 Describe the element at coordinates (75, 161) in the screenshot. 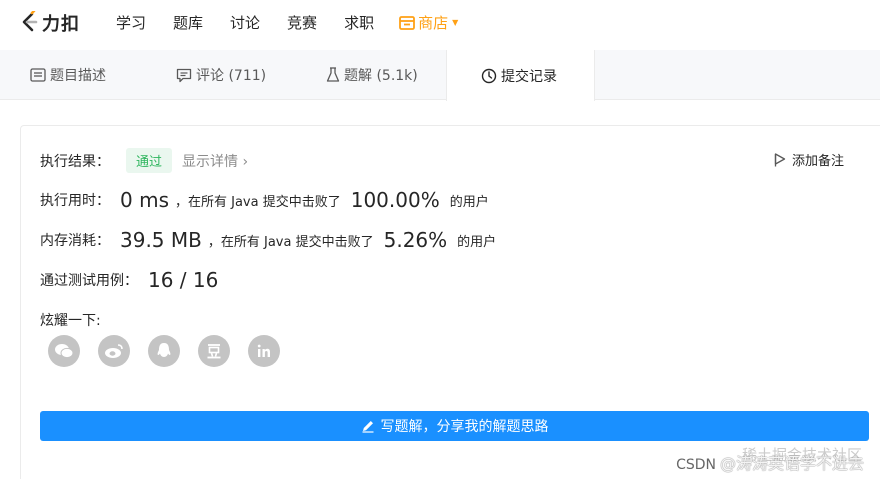

I see `result-label: 执行结果：` at that location.